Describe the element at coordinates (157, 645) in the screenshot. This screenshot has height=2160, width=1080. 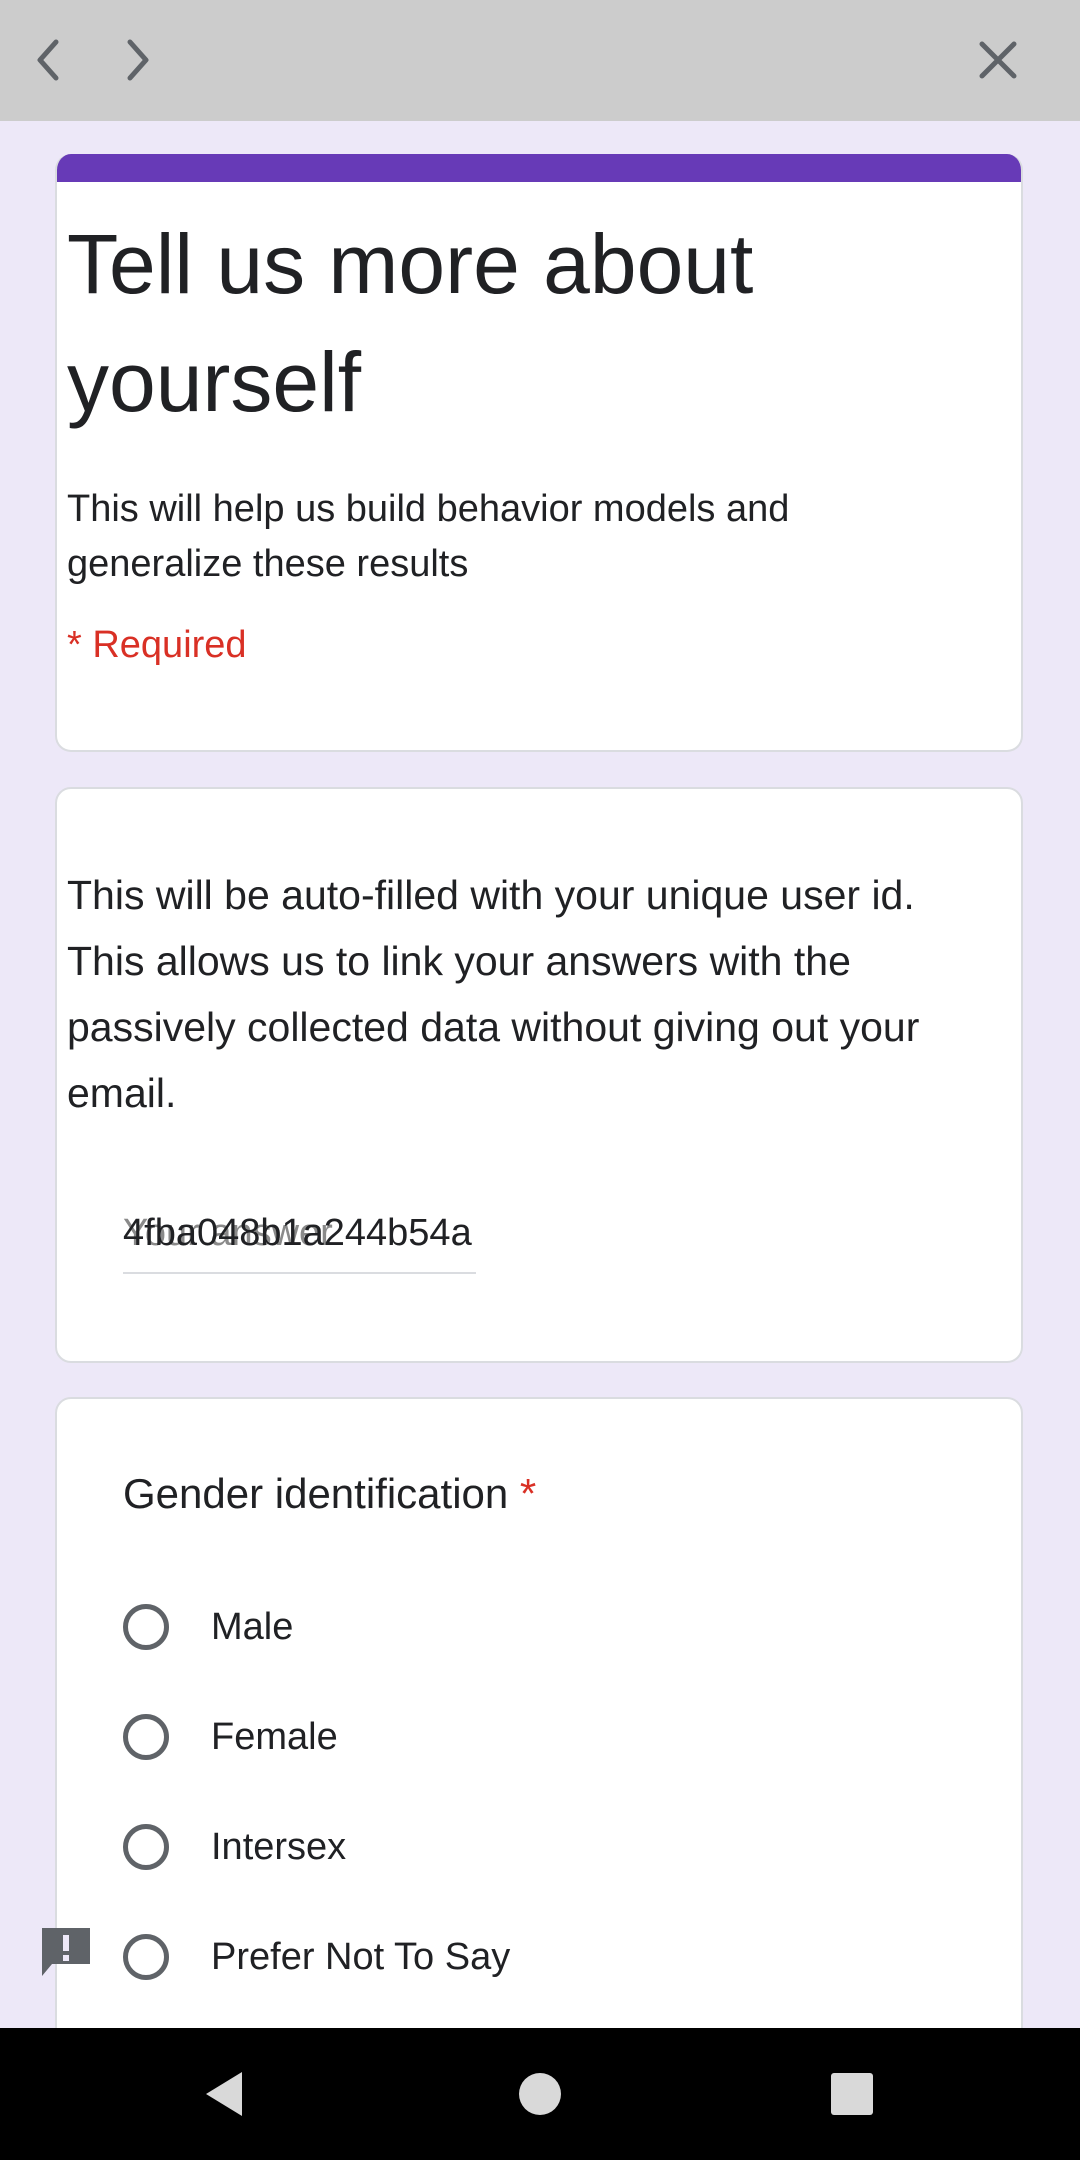
I see `required-note: * Required` at that location.